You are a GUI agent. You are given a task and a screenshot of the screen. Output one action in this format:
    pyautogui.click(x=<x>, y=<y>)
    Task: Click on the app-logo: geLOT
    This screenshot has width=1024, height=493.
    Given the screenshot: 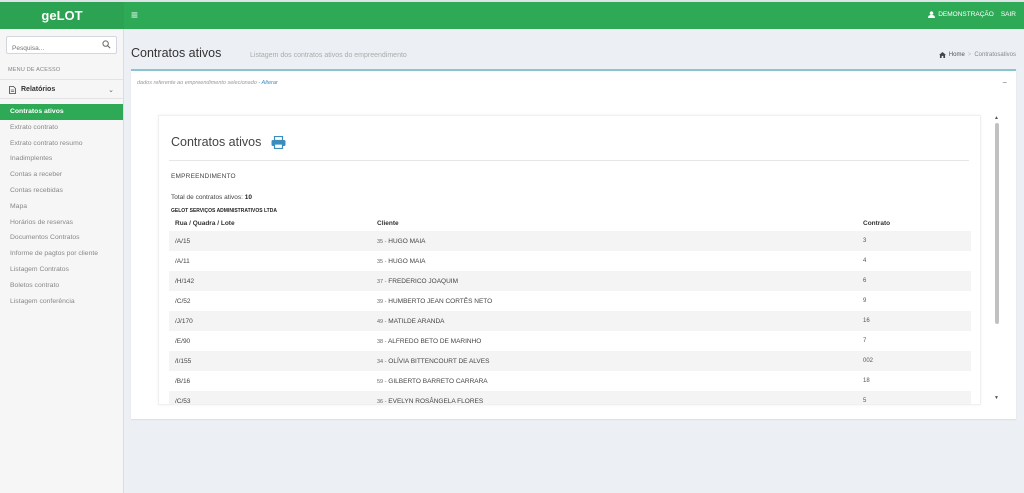 What is the action you would take?
    pyautogui.click(x=62, y=15)
    